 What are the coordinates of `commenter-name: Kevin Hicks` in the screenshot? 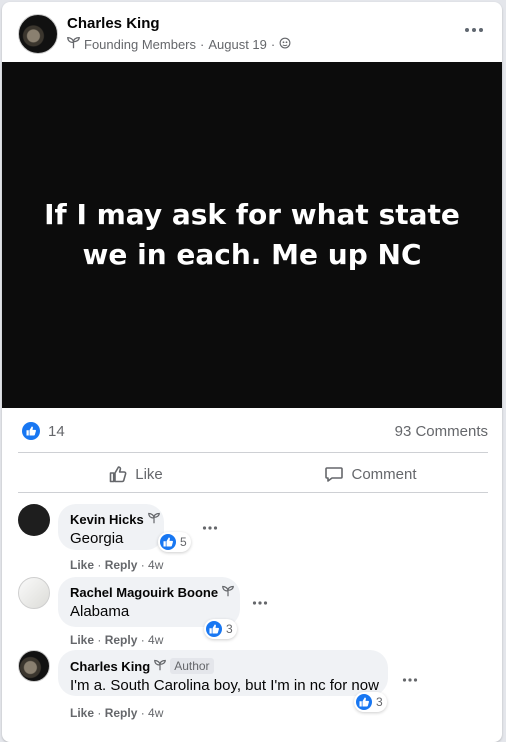 It's located at (115, 519).